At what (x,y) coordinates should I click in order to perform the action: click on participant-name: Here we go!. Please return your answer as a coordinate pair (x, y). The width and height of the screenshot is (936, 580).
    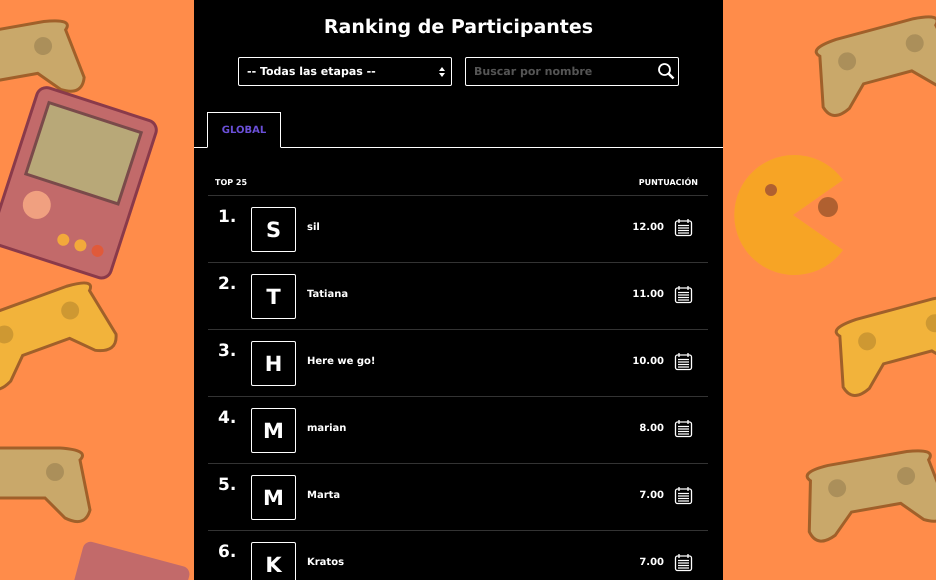
    Looking at the image, I should click on (341, 361).